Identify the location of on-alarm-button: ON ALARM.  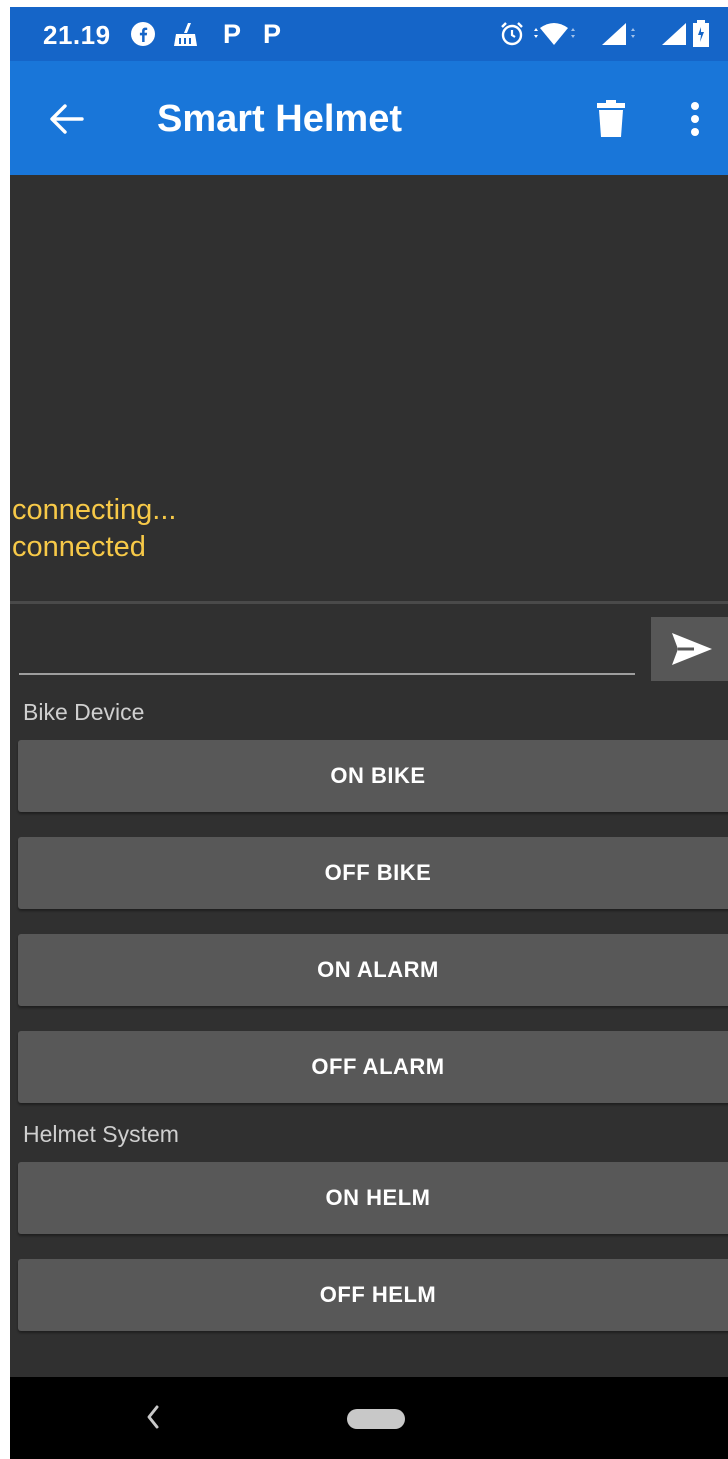
(373, 970).